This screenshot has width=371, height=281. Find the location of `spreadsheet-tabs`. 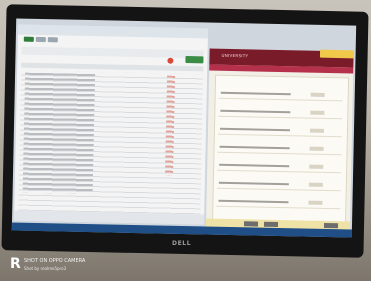

spreadsheet-tabs is located at coordinates (40, 39).